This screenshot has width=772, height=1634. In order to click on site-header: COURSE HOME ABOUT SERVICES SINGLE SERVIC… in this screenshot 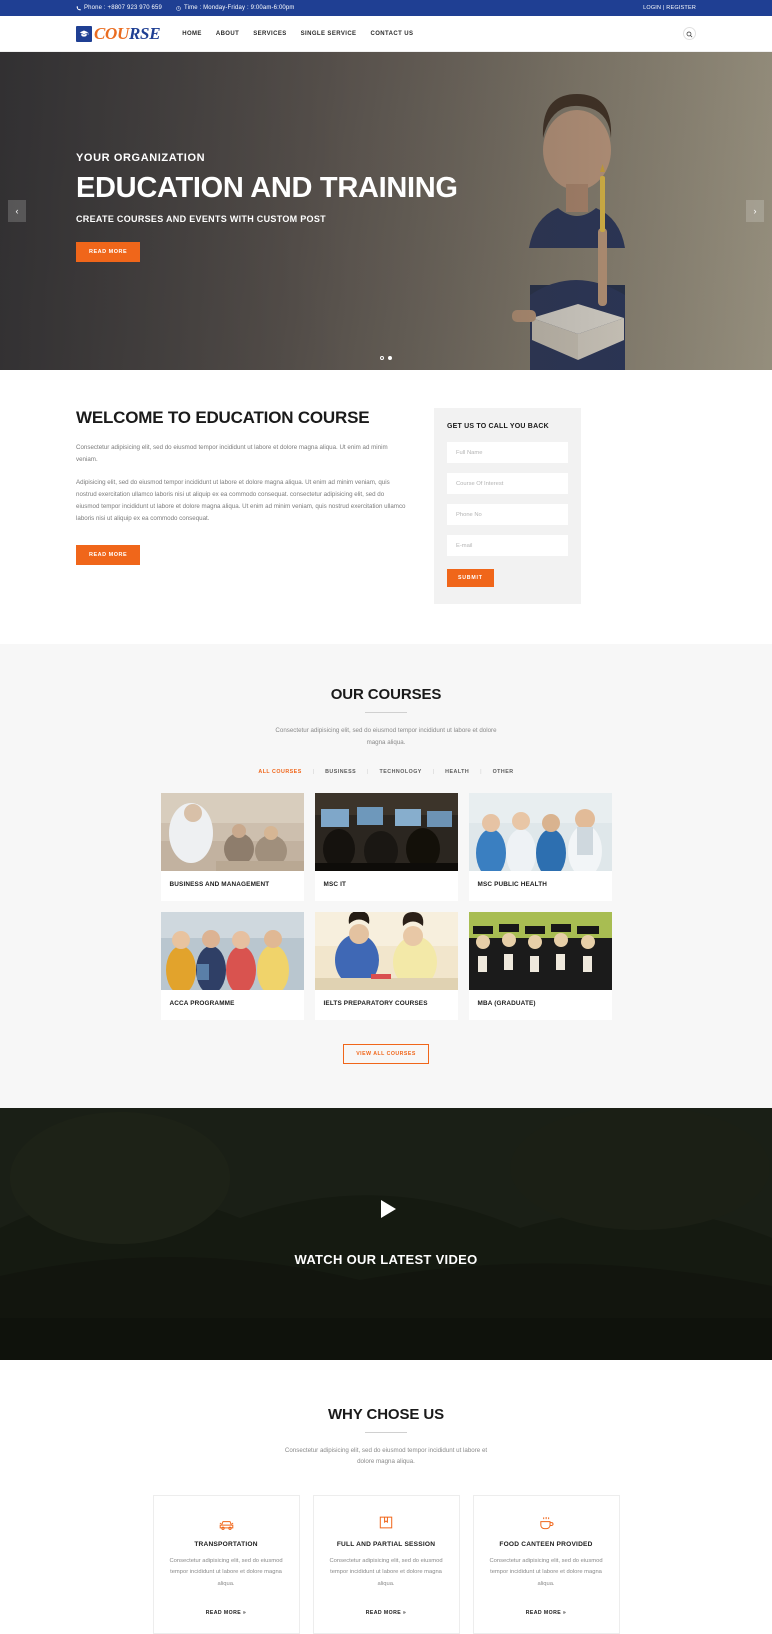, I will do `click(386, 34)`.